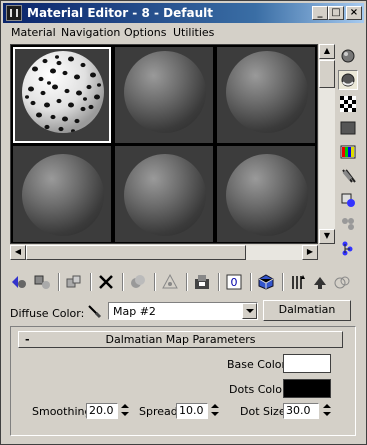 This screenshot has height=445, width=367. What do you see at coordinates (47, 313) in the screenshot?
I see `diffuse-color-label: Diffuse Color:` at bounding box center [47, 313].